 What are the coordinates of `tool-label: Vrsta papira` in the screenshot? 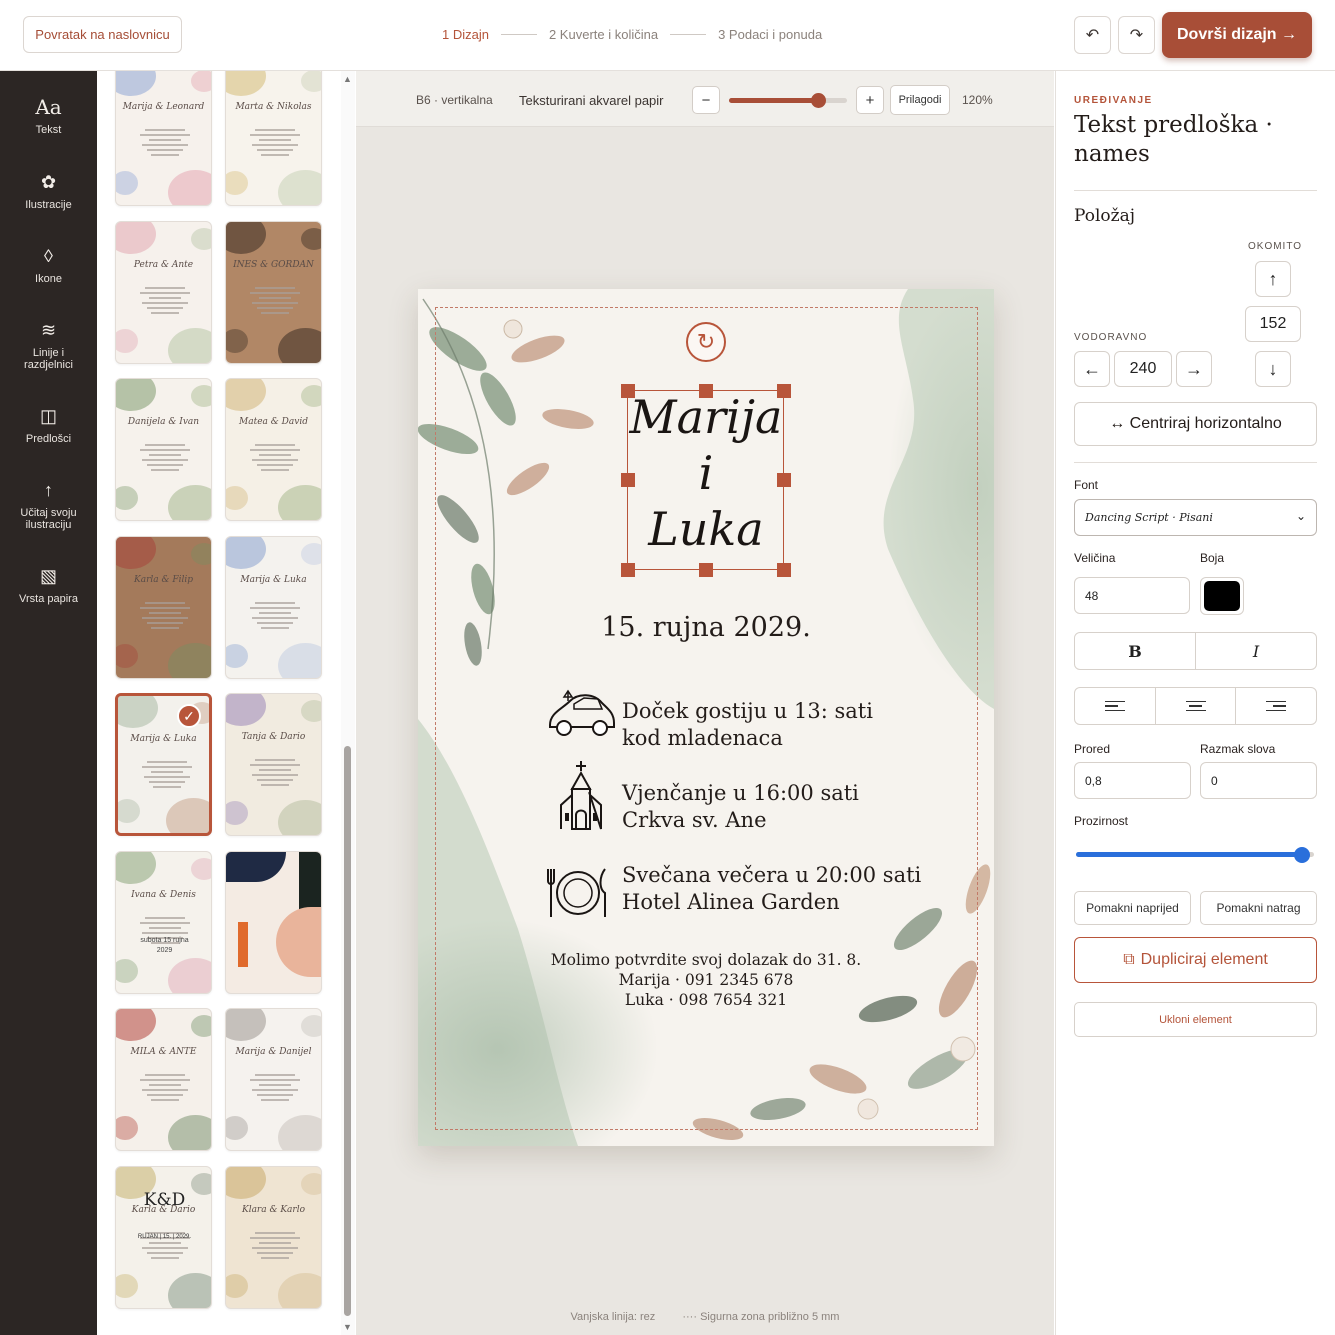 It's located at (48, 599).